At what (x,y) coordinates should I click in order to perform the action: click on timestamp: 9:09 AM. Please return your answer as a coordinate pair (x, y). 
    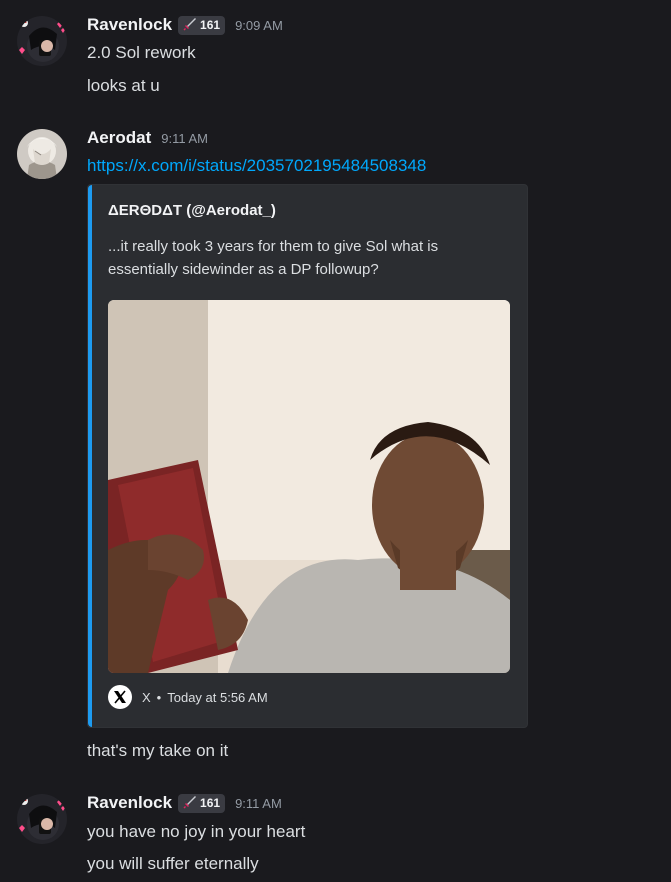
    Looking at the image, I should click on (259, 25).